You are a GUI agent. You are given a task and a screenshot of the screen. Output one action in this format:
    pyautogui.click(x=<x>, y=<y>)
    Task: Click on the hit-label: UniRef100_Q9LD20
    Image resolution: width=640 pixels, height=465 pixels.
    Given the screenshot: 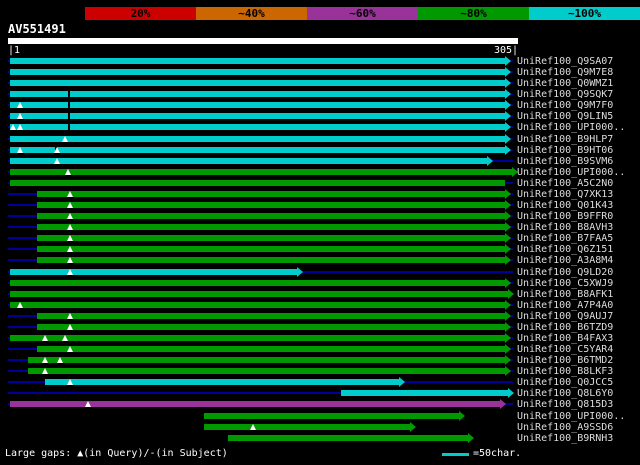 What is the action you would take?
    pyautogui.click(x=565, y=272)
    